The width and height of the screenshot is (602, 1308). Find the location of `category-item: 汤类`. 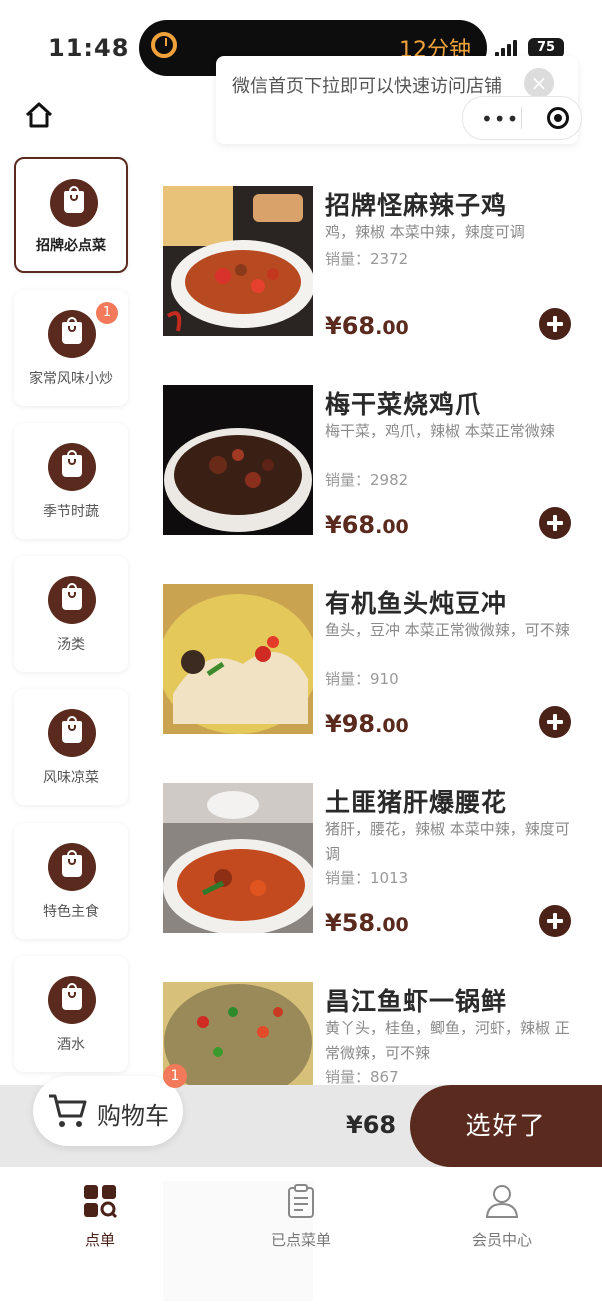

category-item: 汤类 is located at coordinates (71, 614).